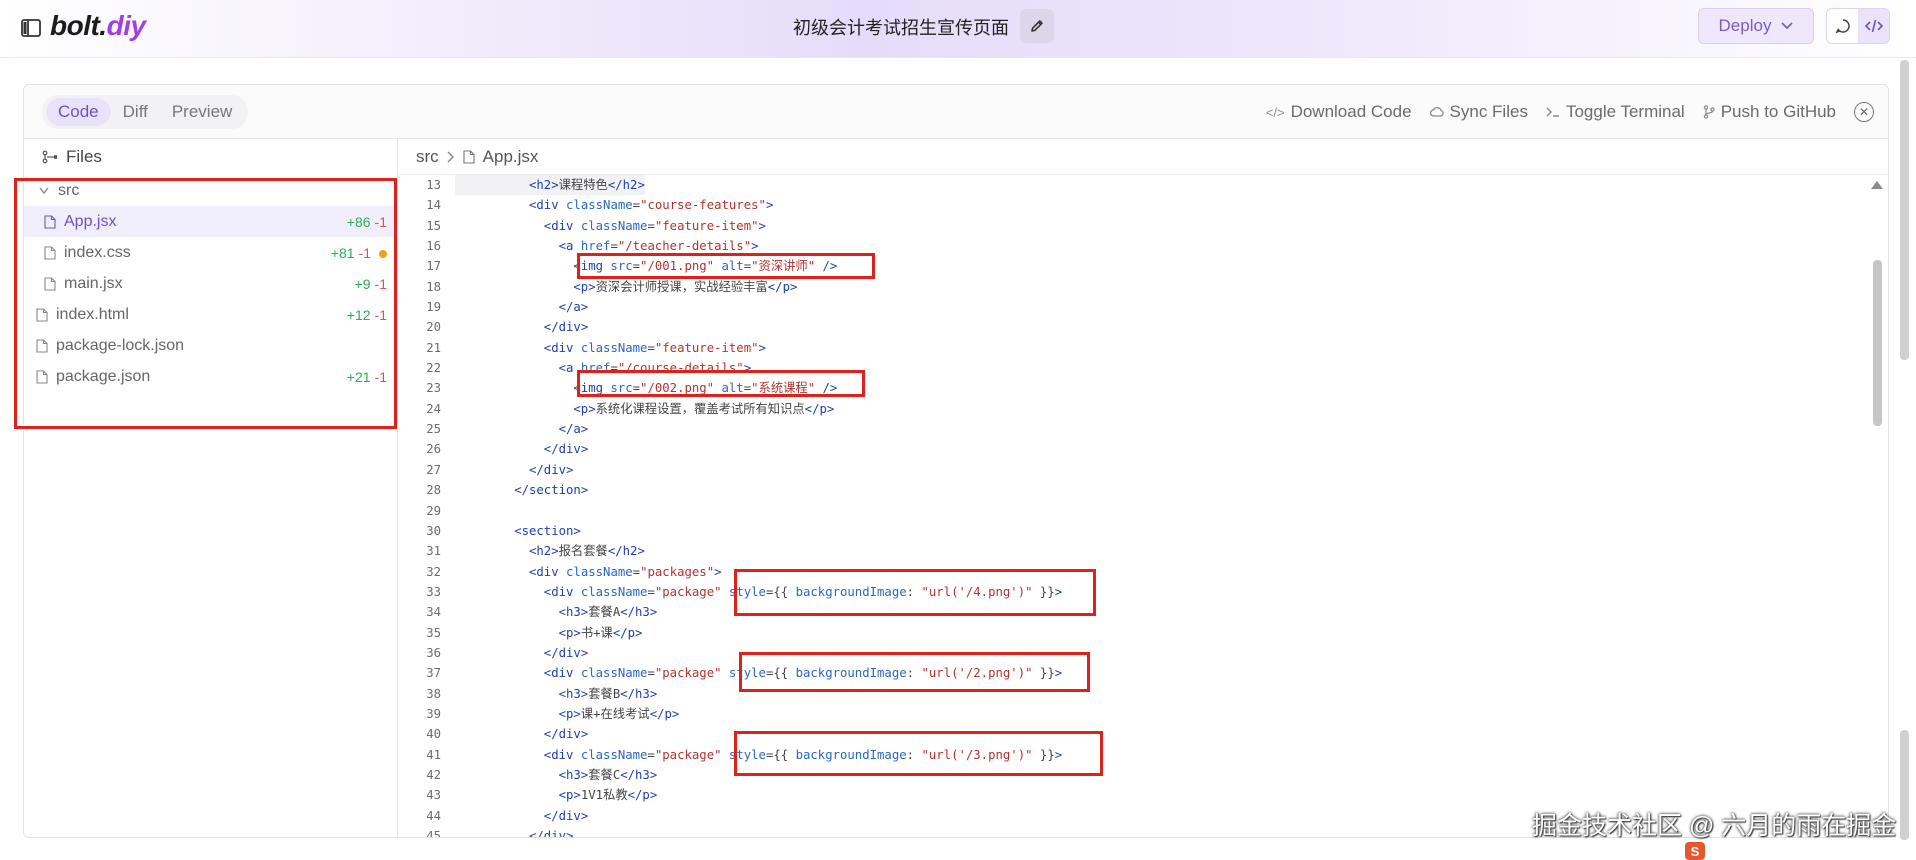 This screenshot has width=1916, height=860. What do you see at coordinates (511, 157) in the screenshot?
I see `breadcrumb-file: App.jsx` at bounding box center [511, 157].